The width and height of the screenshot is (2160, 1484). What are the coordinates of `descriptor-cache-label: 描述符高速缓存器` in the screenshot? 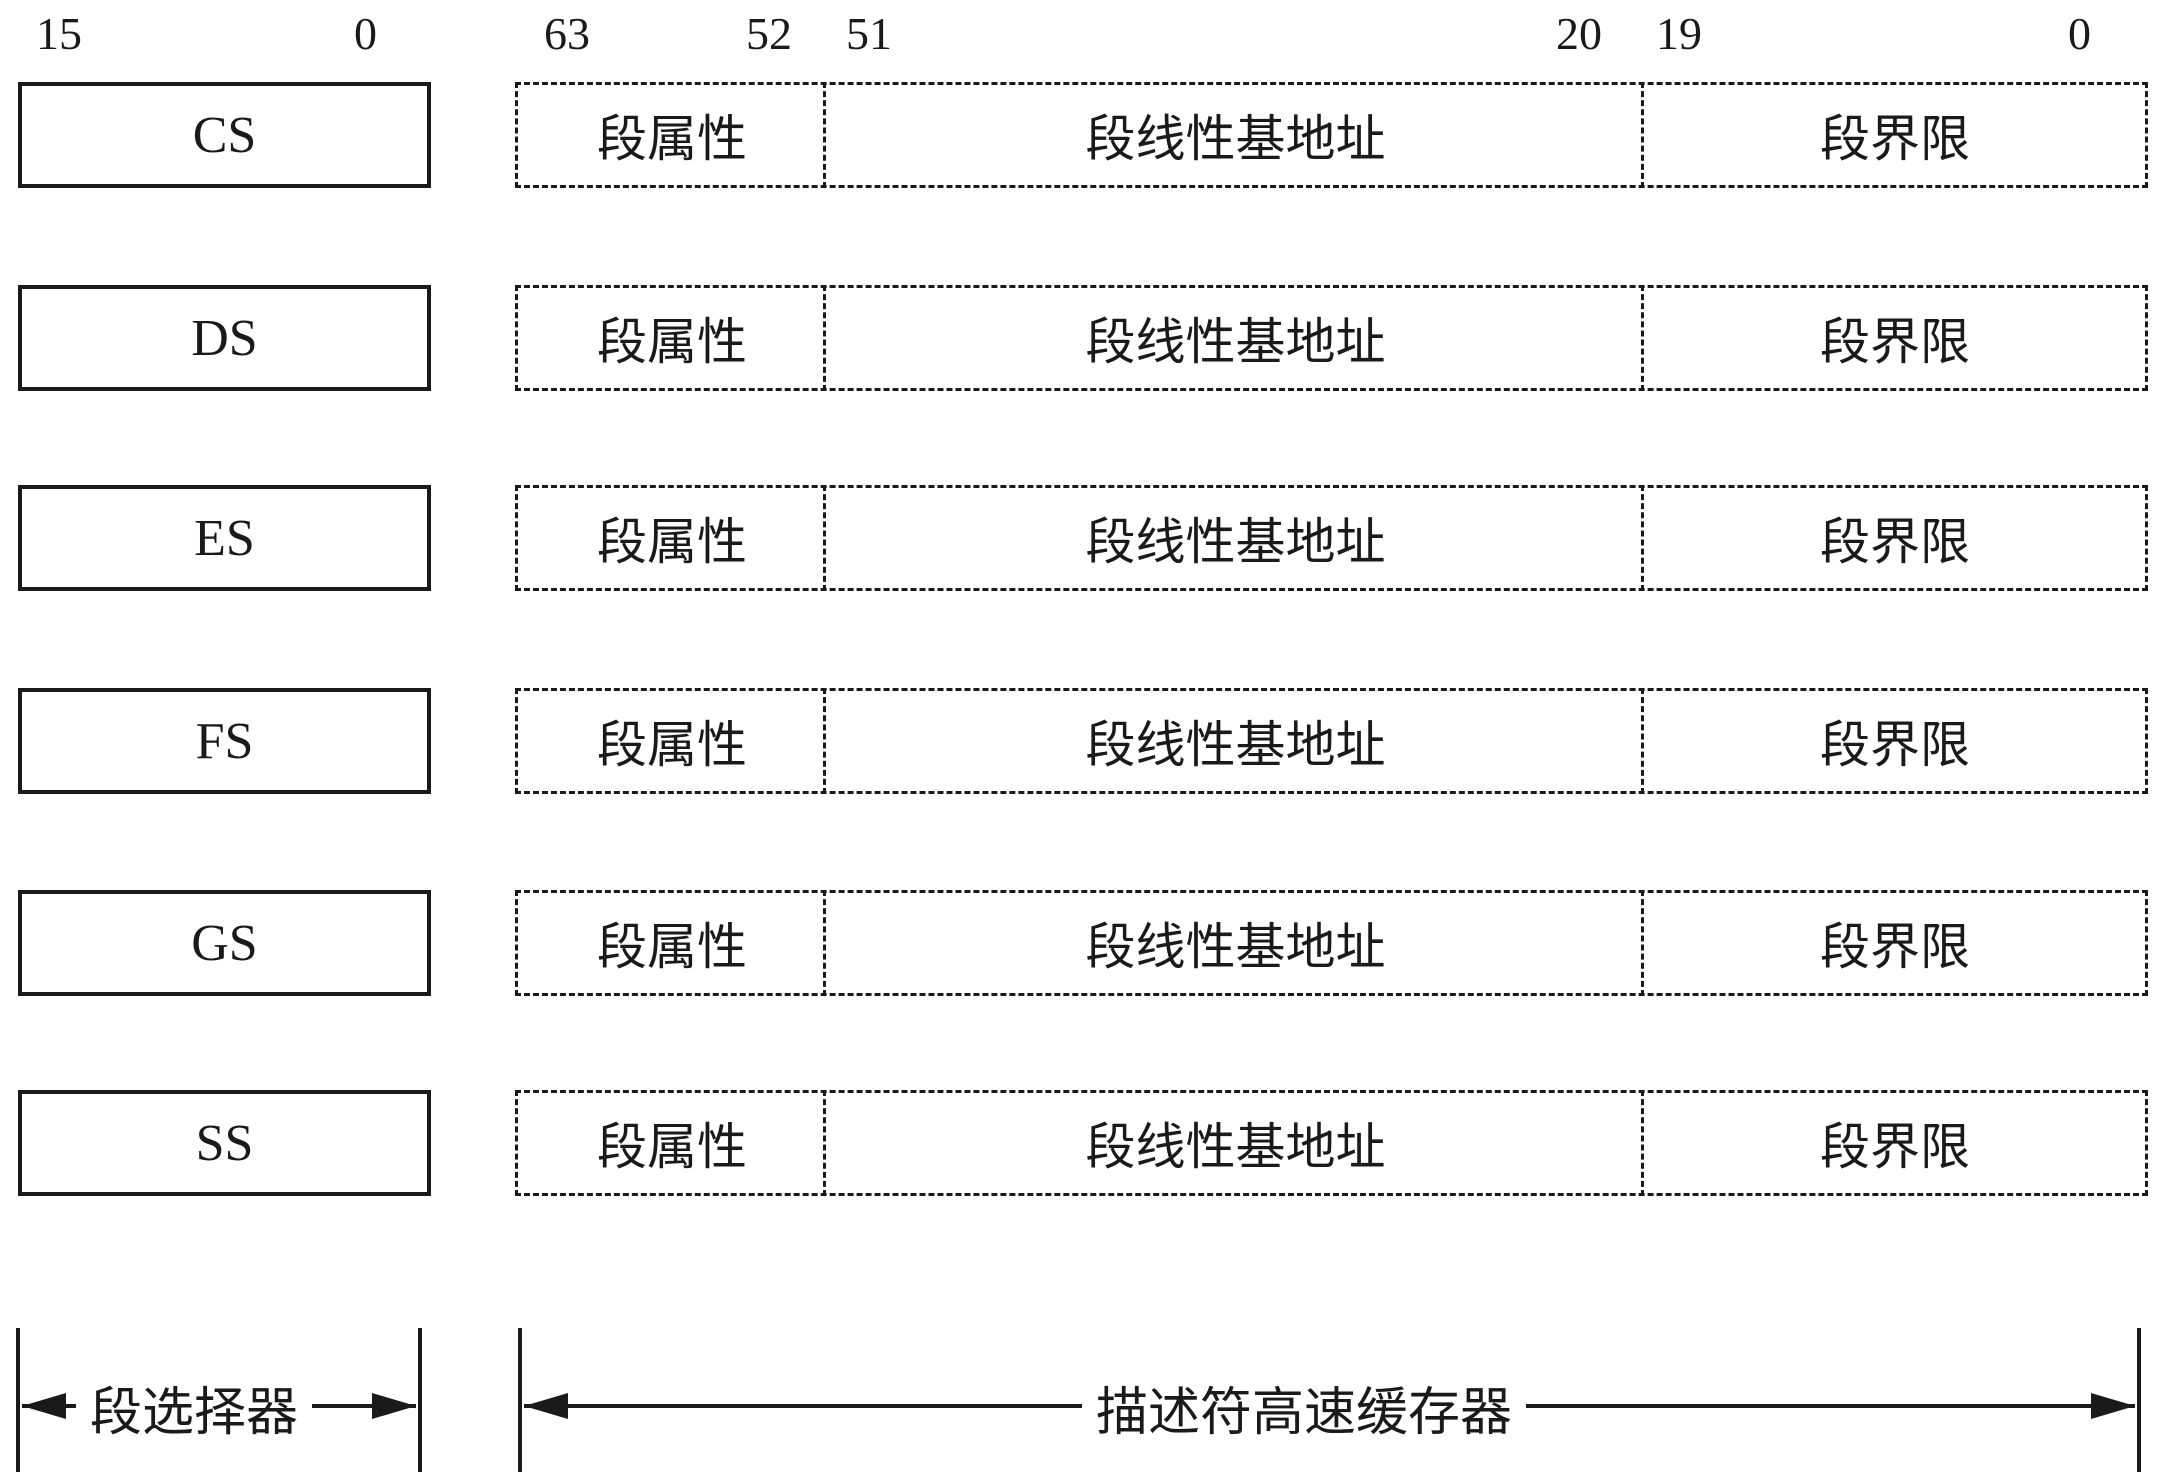 It's located at (1304, 1407).